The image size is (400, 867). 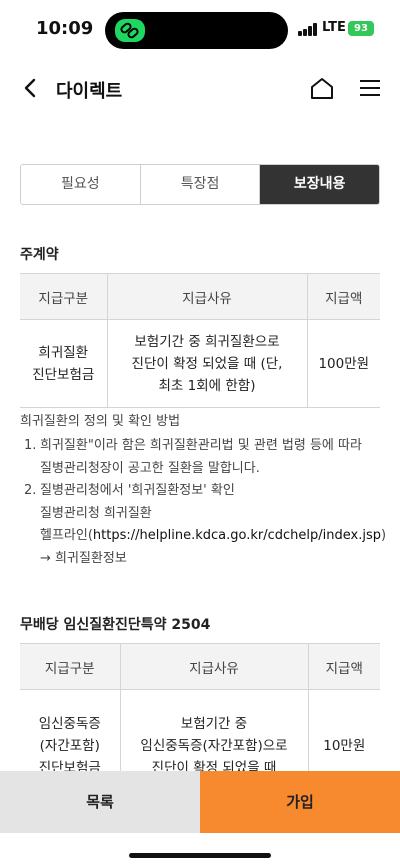 I want to click on menu-icon, so click(x=370, y=88).